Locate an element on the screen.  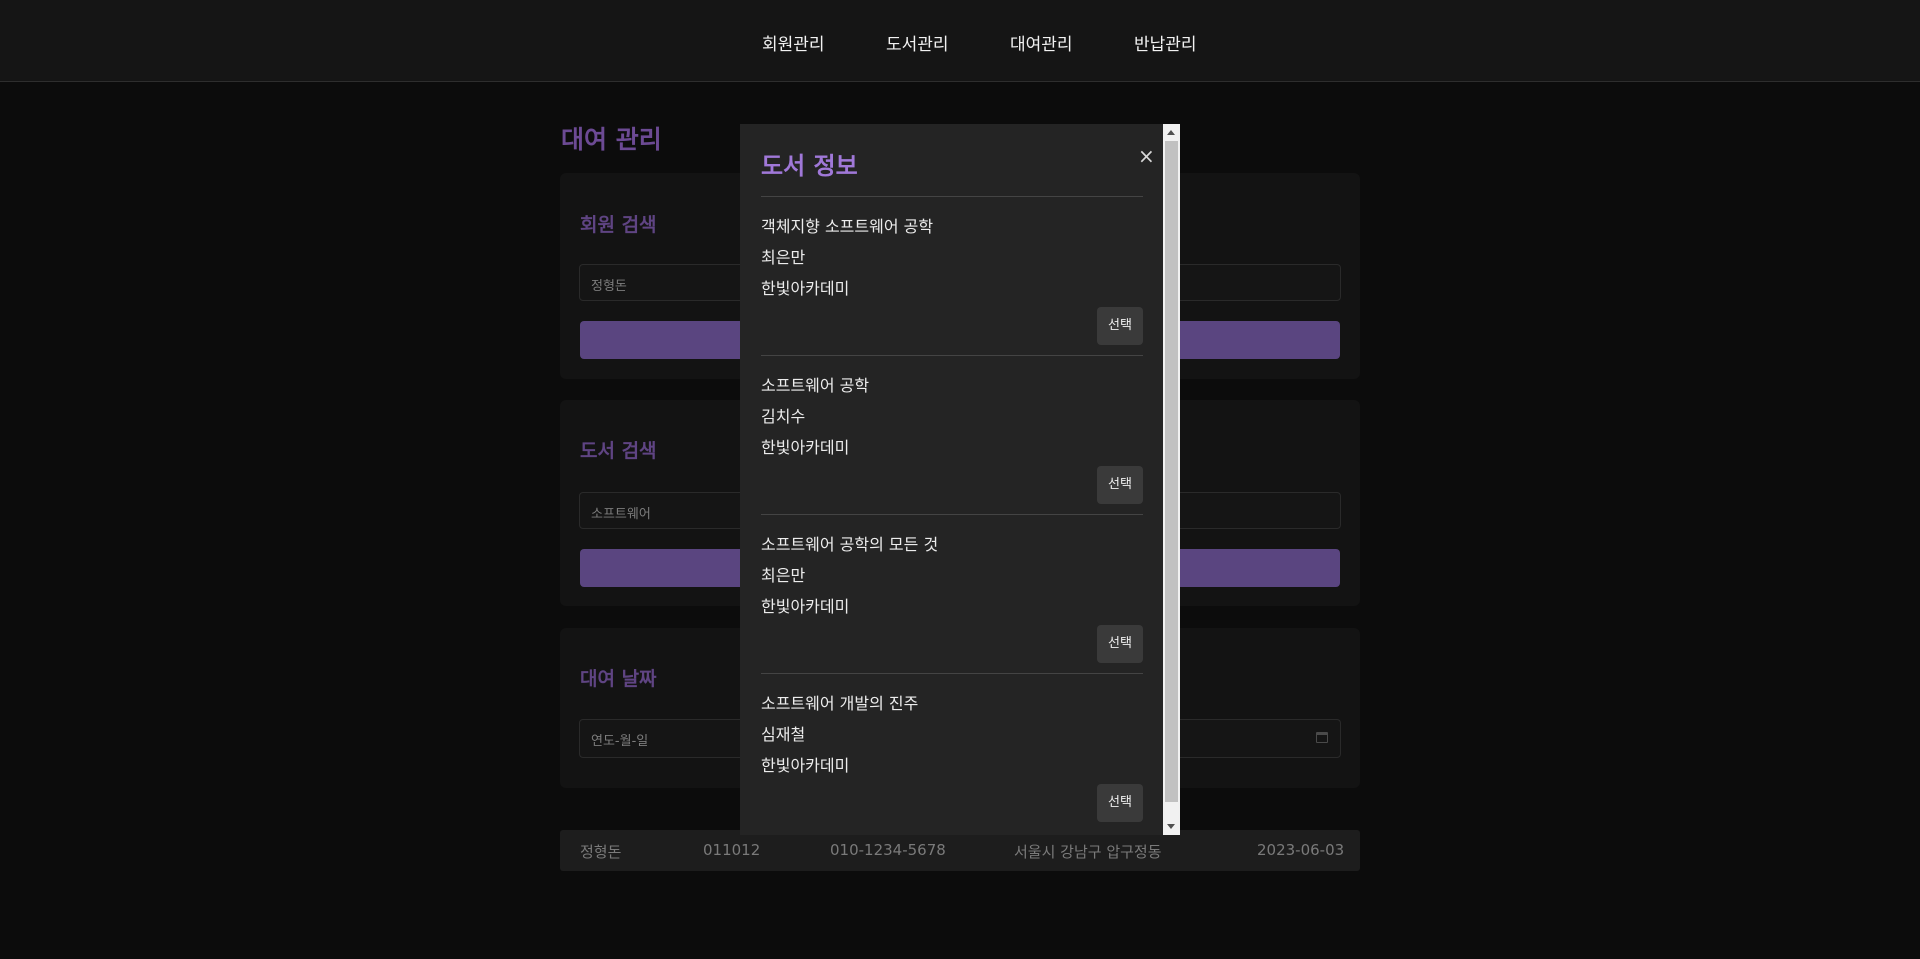
book-author: 김치수 is located at coordinates (783, 416).